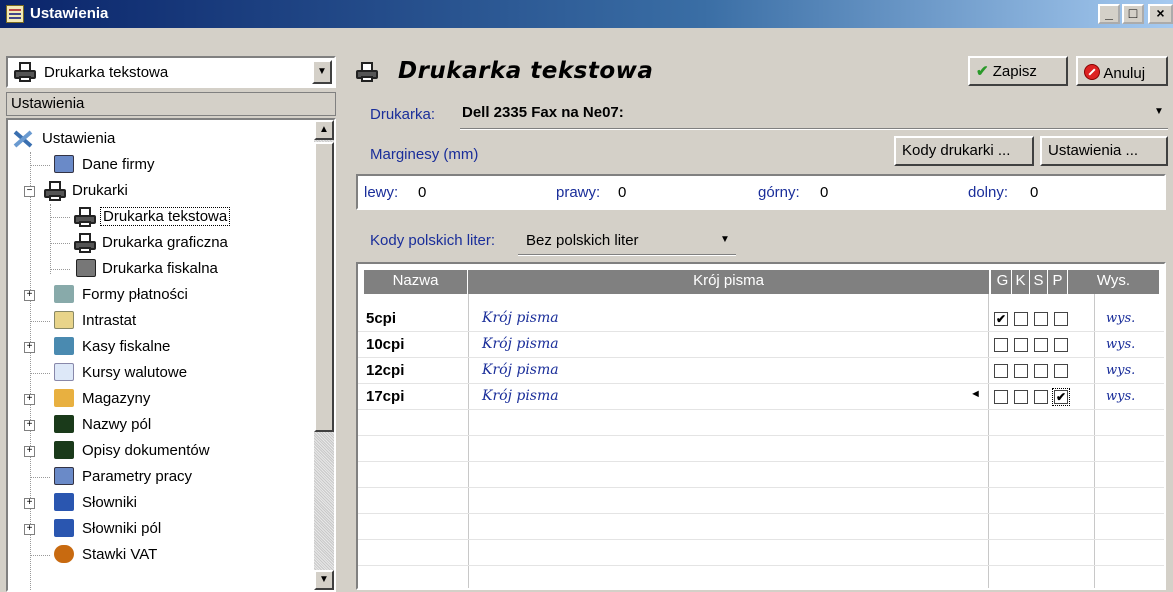  What do you see at coordinates (1109, 14) in the screenshot?
I see `minimize-button: _` at bounding box center [1109, 14].